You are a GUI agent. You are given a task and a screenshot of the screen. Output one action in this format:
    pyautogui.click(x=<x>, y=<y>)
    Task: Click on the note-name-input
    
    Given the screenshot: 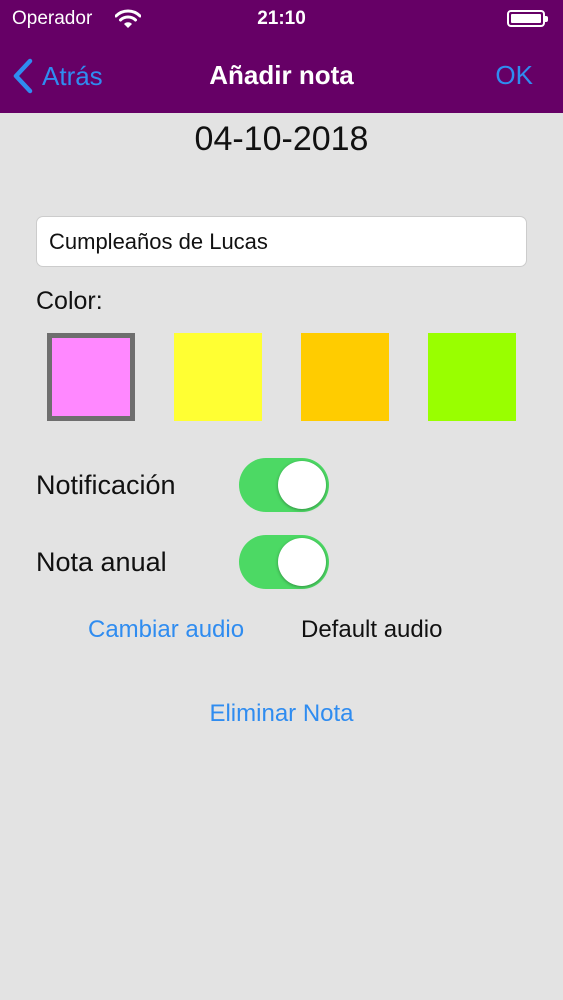 What is the action you would take?
    pyautogui.click(x=281, y=241)
    